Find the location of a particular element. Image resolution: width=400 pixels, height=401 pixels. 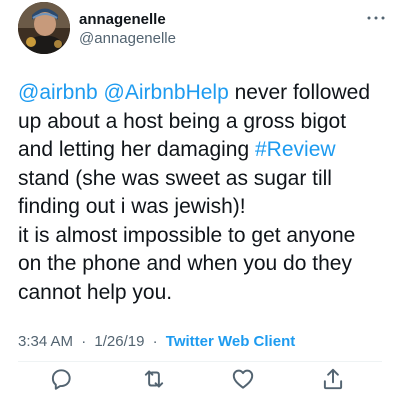

tweet-text-segment: on the phone and when you do they is located at coordinates (185, 263).